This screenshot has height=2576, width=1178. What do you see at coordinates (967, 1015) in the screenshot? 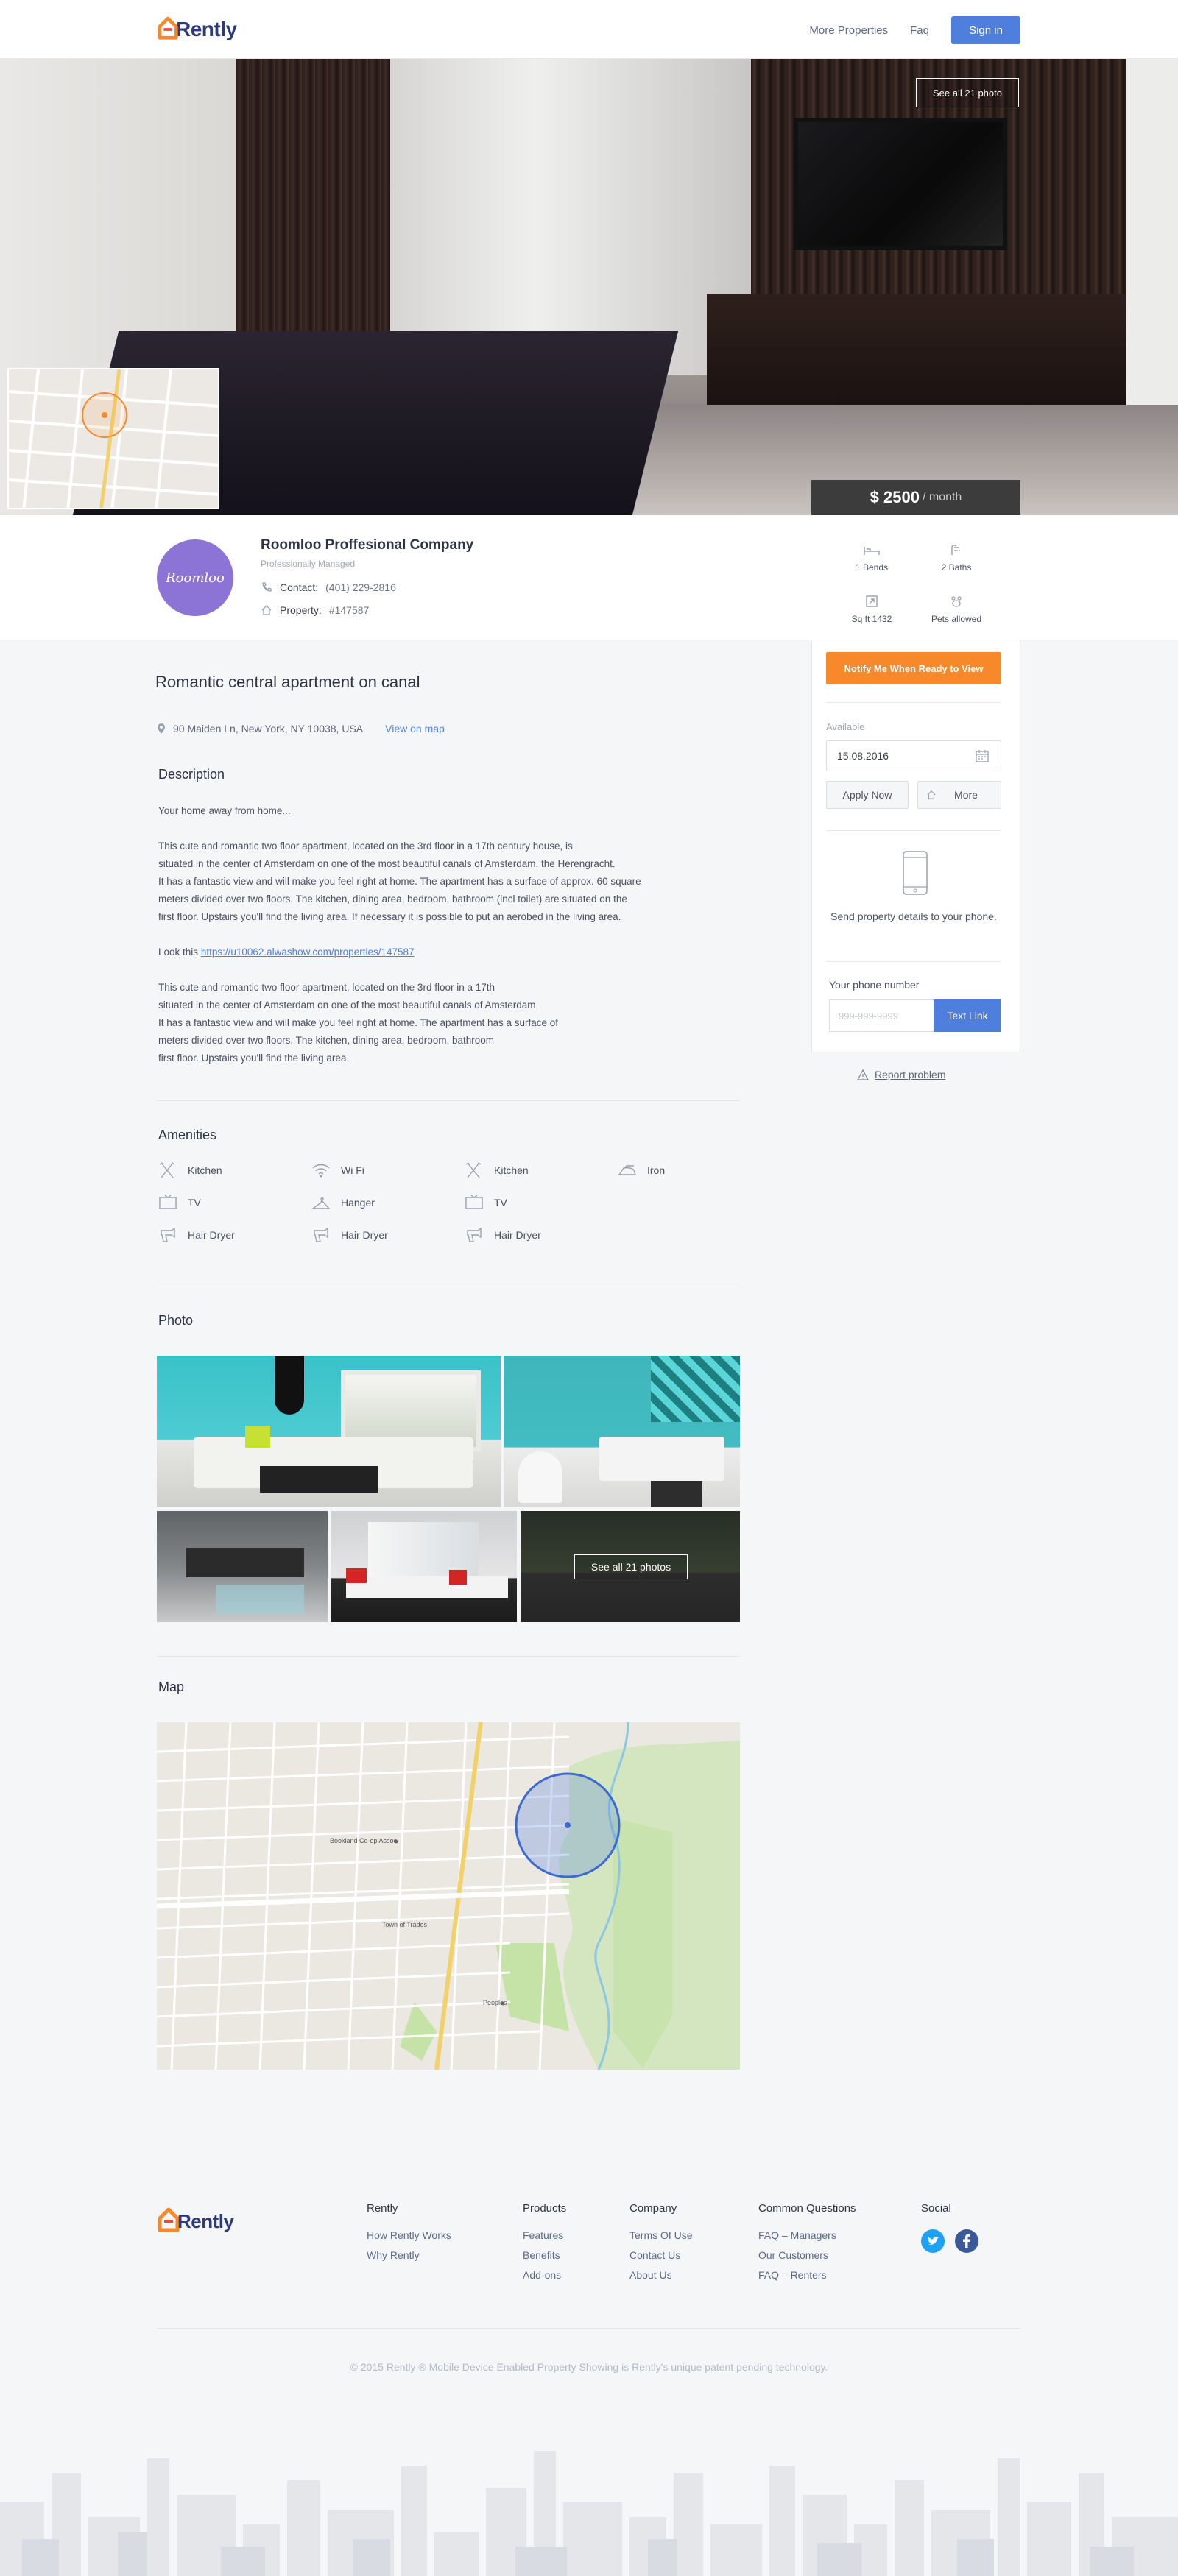
I see `text-link-button: Text Link` at bounding box center [967, 1015].